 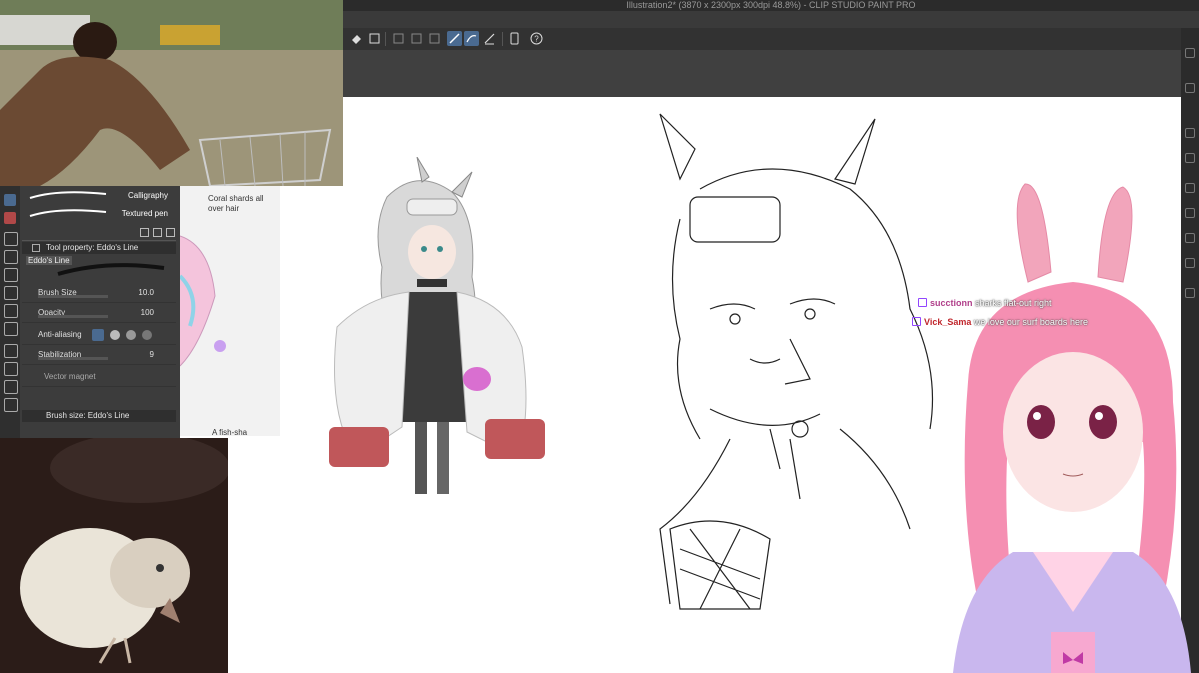 I want to click on pen-tool-icon, so click(x=10, y=200).